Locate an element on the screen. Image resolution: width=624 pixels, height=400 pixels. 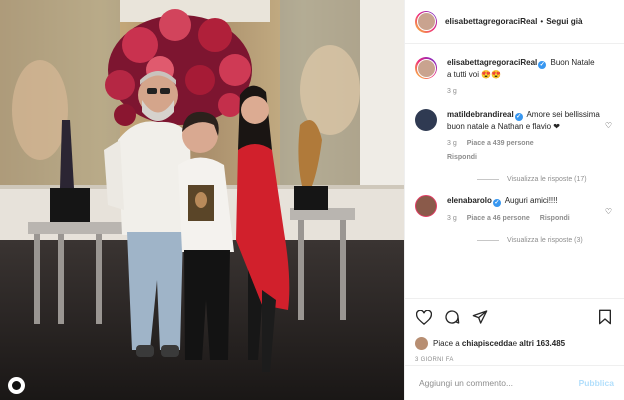
view-replies-button: Visualizza le risposte (3) is located at coordinates (550, 240).